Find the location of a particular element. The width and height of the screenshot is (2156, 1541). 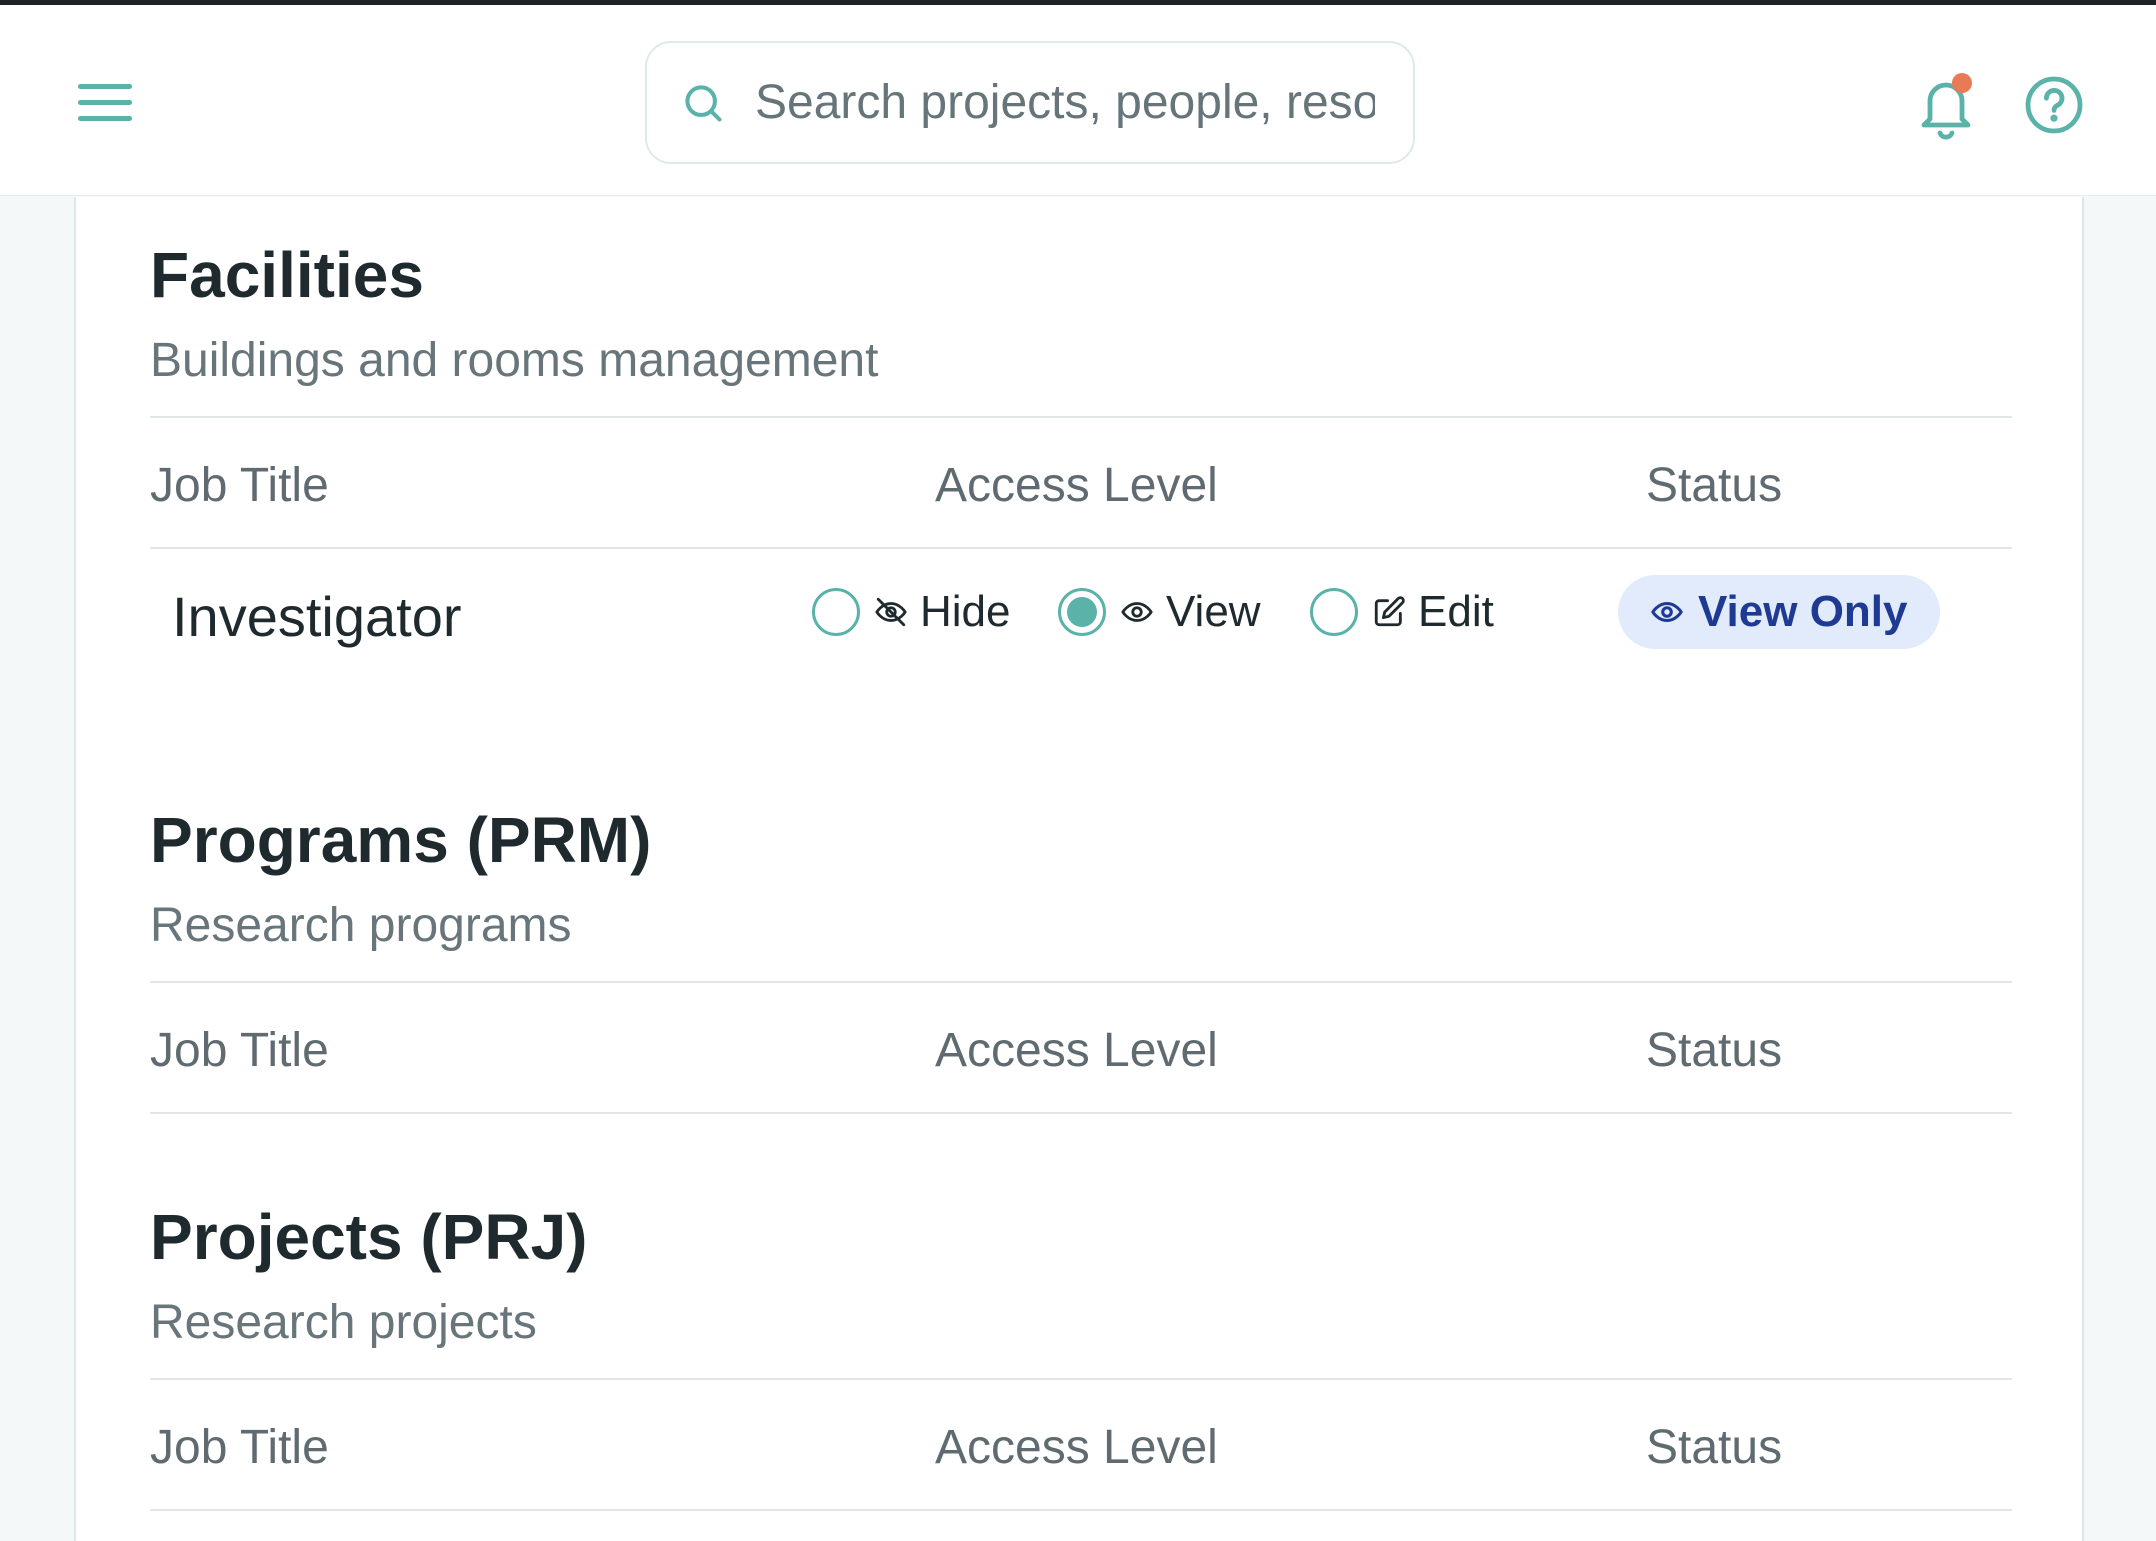

access-option-view: View is located at coordinates (1159, 612).